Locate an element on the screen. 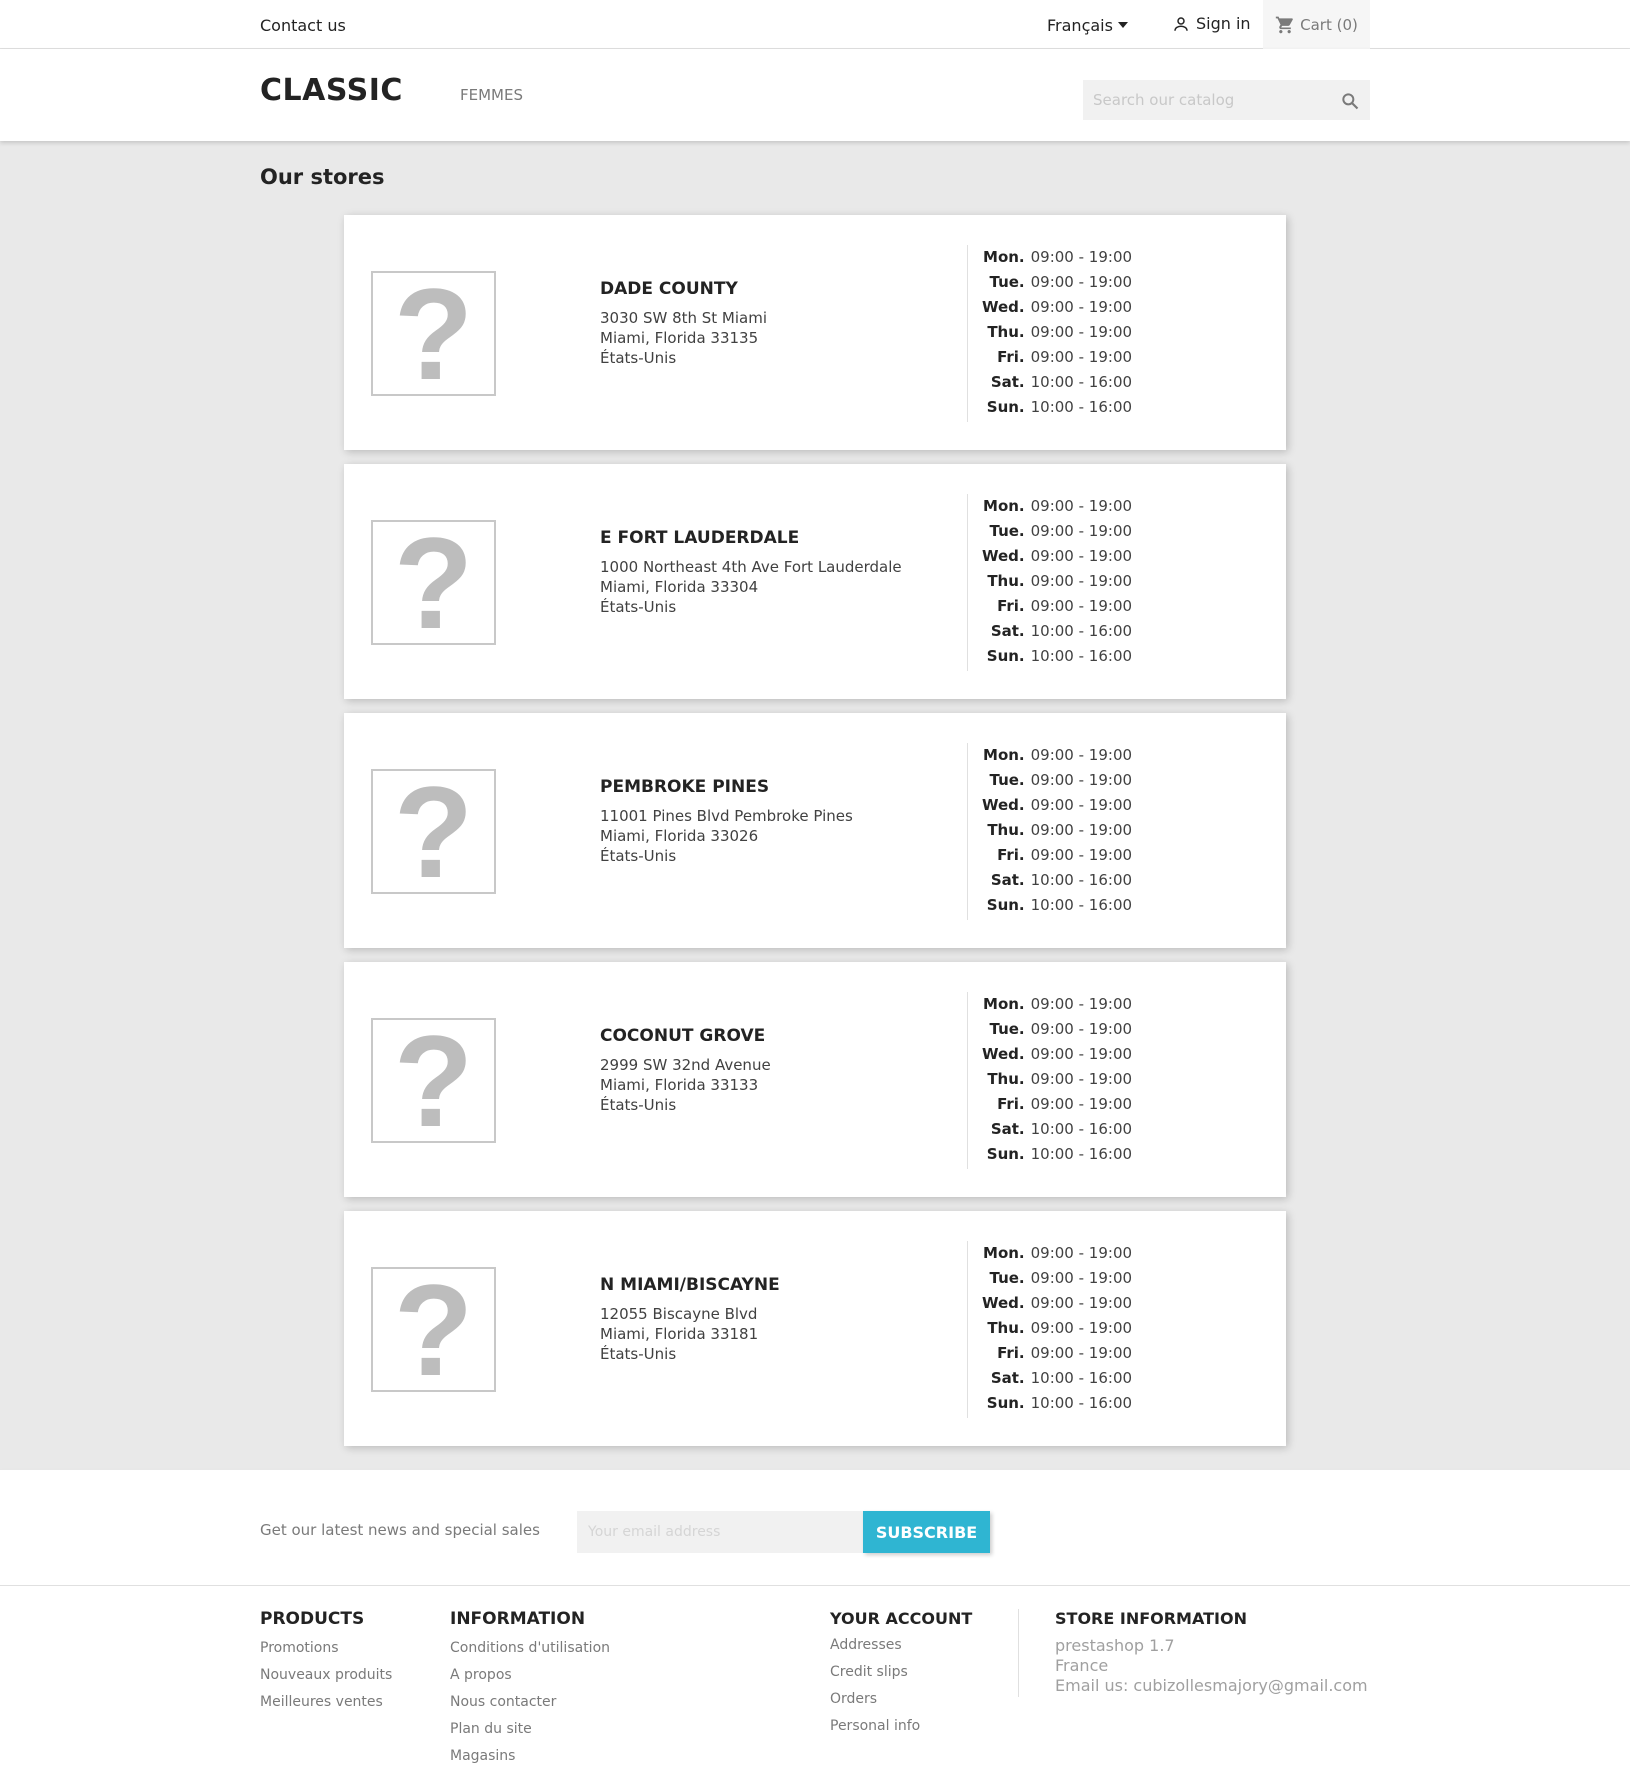 The height and width of the screenshot is (1780, 1630). store-address-line: 2999 SW 32nd Avenue is located at coordinates (685, 1065).